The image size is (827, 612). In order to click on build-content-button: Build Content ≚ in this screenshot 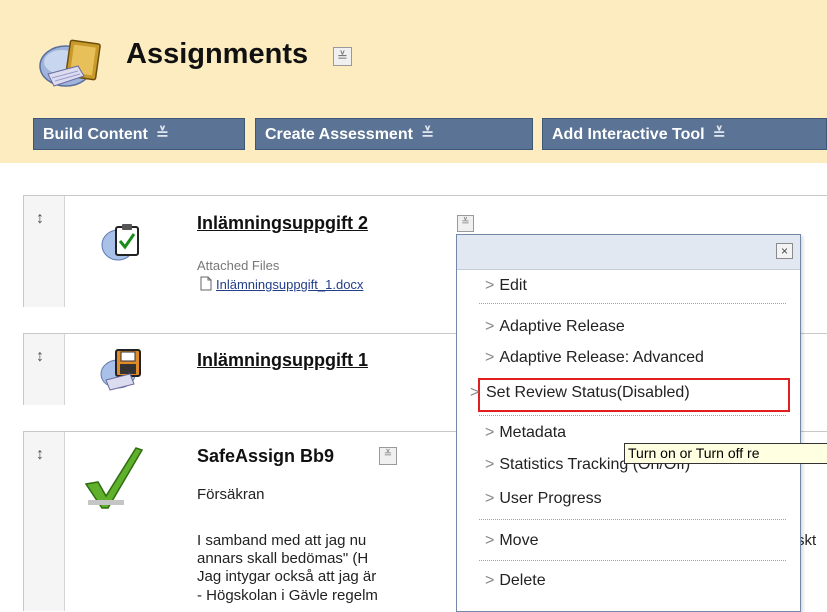, I will do `click(139, 134)`.